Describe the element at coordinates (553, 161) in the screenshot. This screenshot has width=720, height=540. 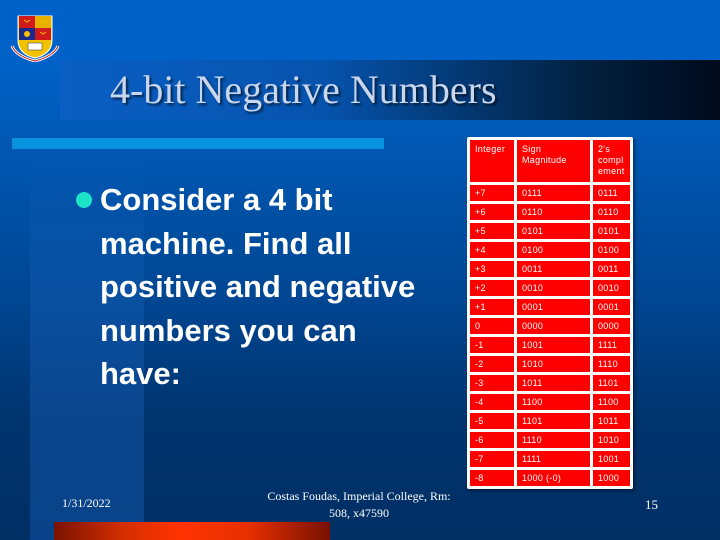
I see `header-sign-magnitude: Sign Magnitude` at that location.